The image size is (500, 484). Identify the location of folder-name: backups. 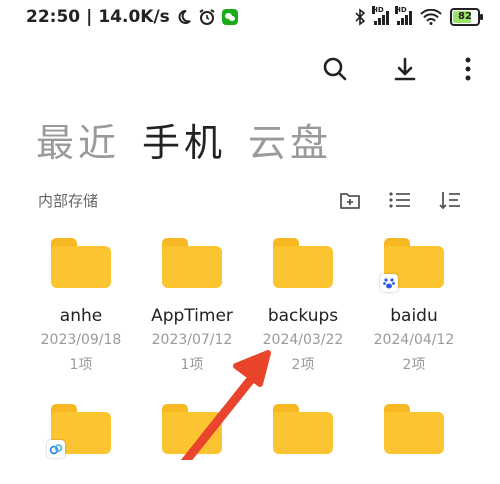
(303, 316).